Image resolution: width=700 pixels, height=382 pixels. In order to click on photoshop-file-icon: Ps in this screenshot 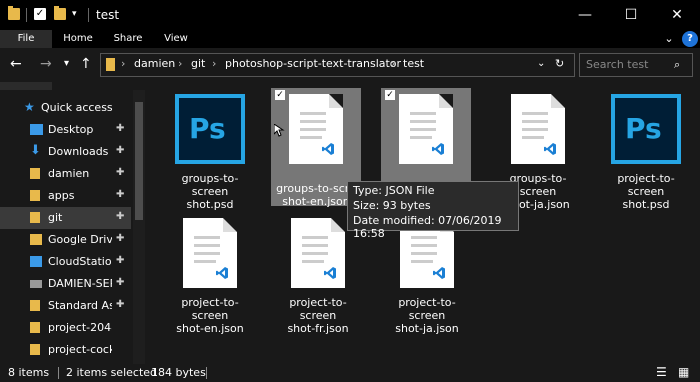, I will do `click(646, 129)`.